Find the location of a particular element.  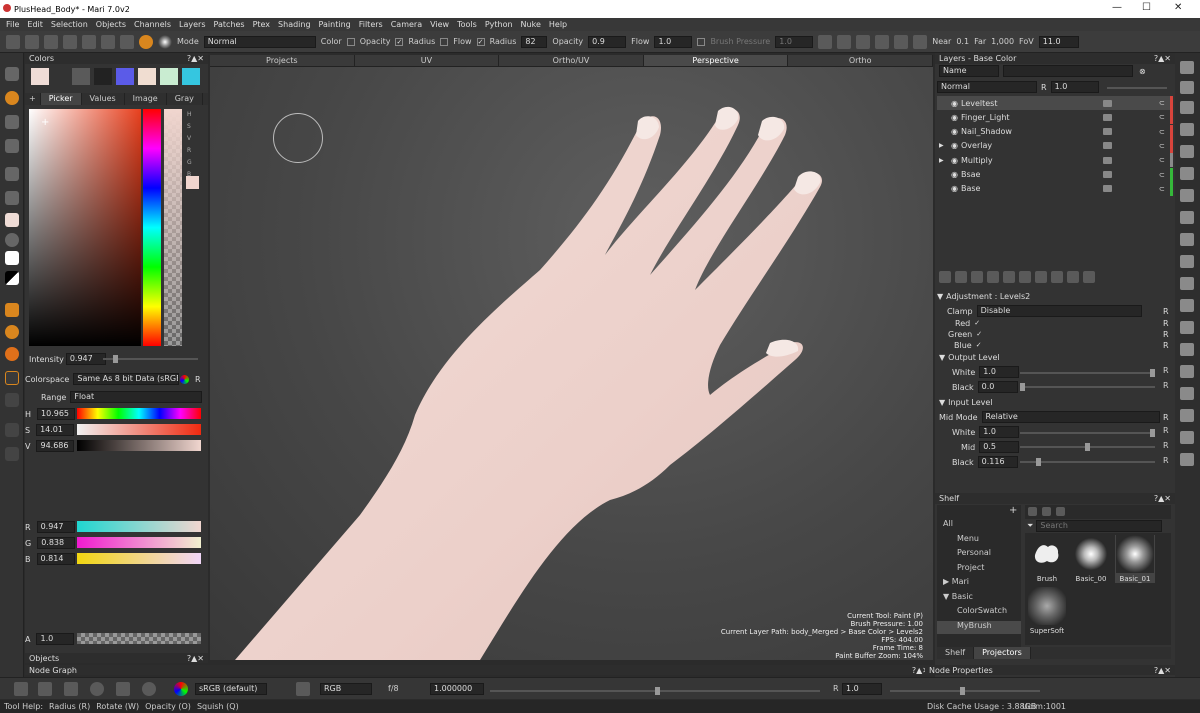

cache-layer-icon is located at coordinates (1073, 277).